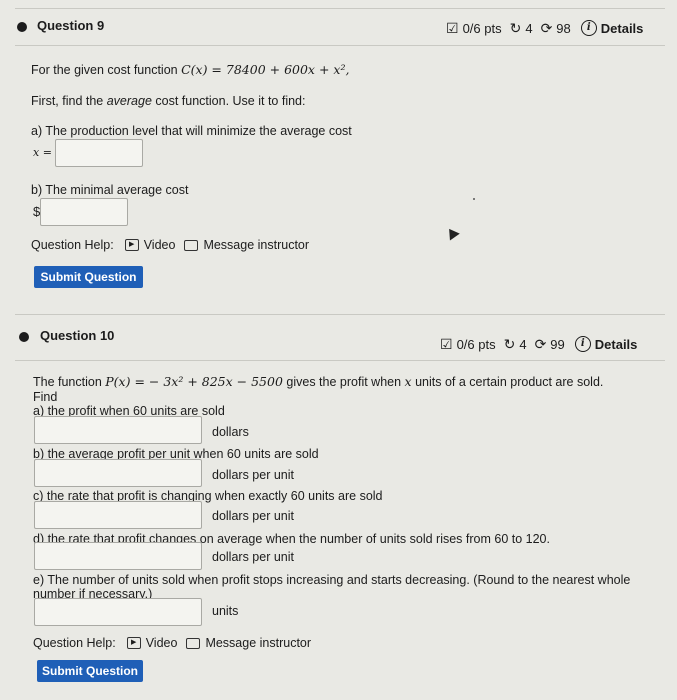 The height and width of the screenshot is (700, 677). What do you see at coordinates (77, 335) in the screenshot?
I see `question-title: Question 10` at bounding box center [77, 335].